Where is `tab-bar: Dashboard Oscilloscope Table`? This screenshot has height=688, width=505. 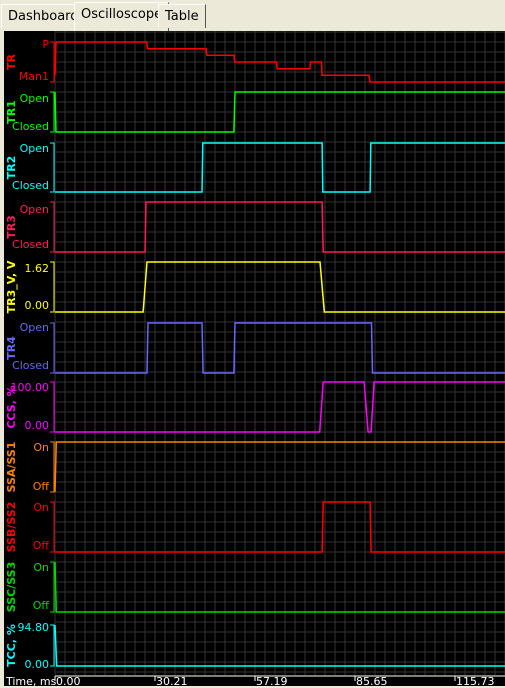
tab-bar: Dashboard Oscilloscope Table is located at coordinates (252, 15).